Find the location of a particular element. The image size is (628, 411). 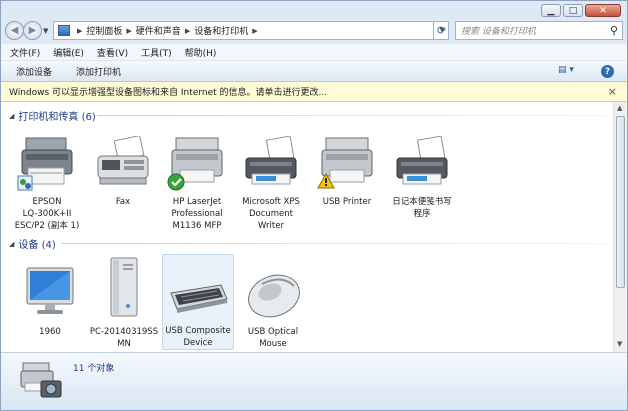

change-view-button: ▤ ▾ is located at coordinates (566, 70).